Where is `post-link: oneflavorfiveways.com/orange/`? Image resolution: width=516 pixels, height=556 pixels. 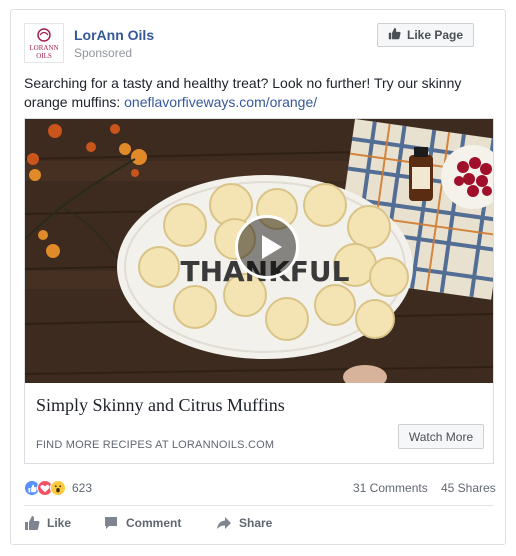 post-link: oneflavorfiveways.com/orange/ is located at coordinates (220, 102).